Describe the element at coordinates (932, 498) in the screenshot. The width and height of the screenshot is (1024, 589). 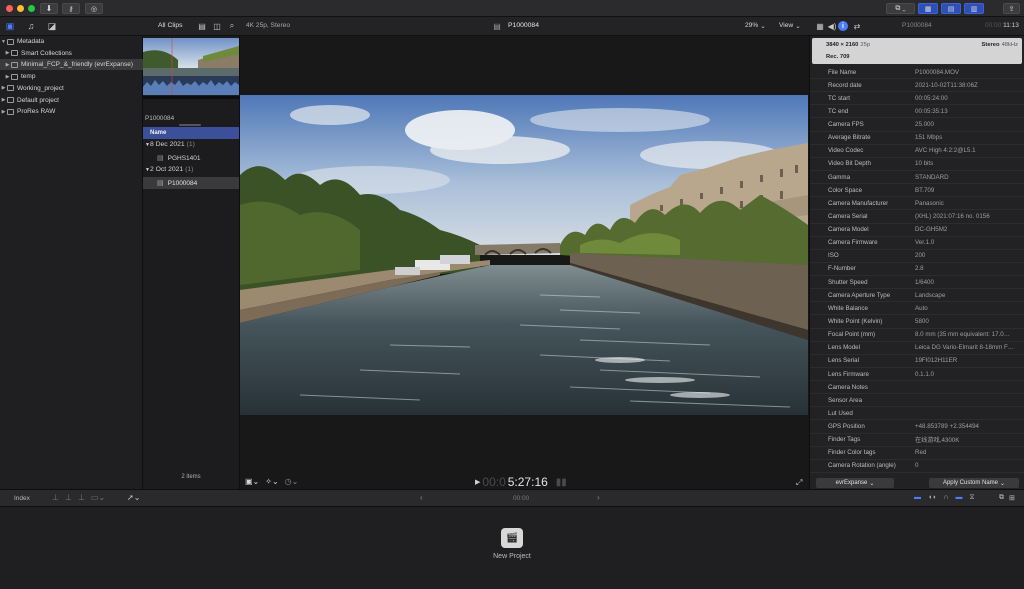
I see `audio-waveform-icon: ◖◗` at that location.